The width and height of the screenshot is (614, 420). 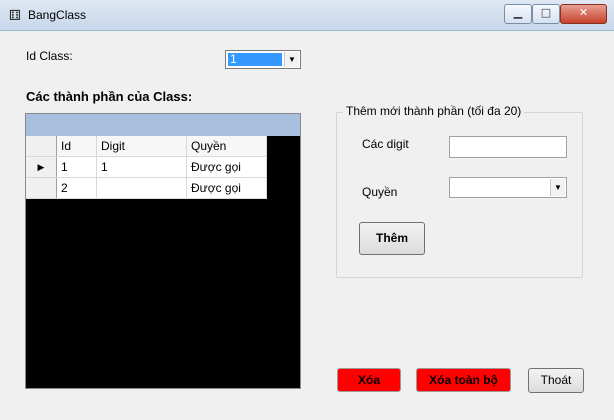 I want to click on current-row-indicator-icon: ▶, so click(x=41, y=167).